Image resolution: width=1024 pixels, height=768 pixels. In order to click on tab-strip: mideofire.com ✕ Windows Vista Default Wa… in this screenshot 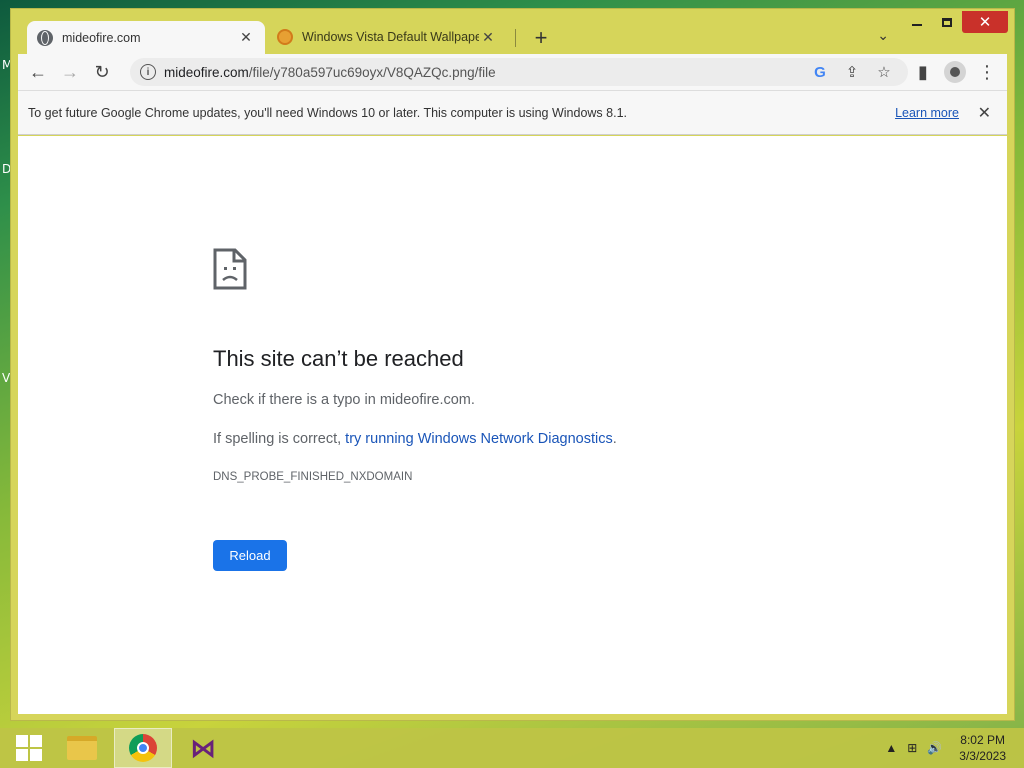, I will do `click(456, 37)`.